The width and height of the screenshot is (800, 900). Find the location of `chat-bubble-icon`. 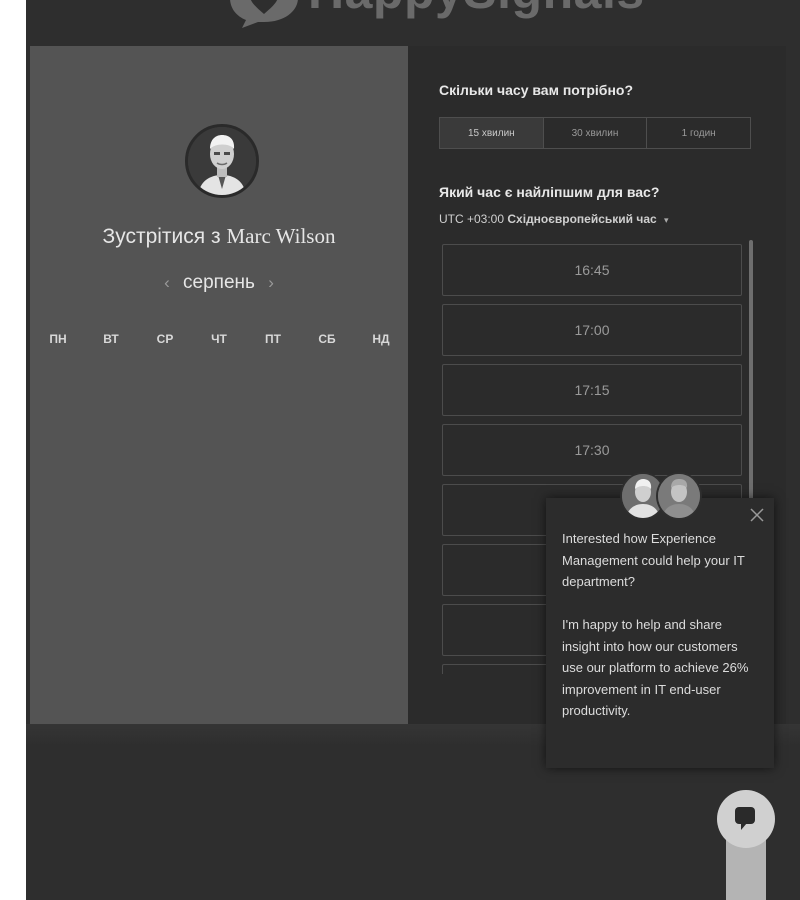

chat-bubble-icon is located at coordinates (745, 818).